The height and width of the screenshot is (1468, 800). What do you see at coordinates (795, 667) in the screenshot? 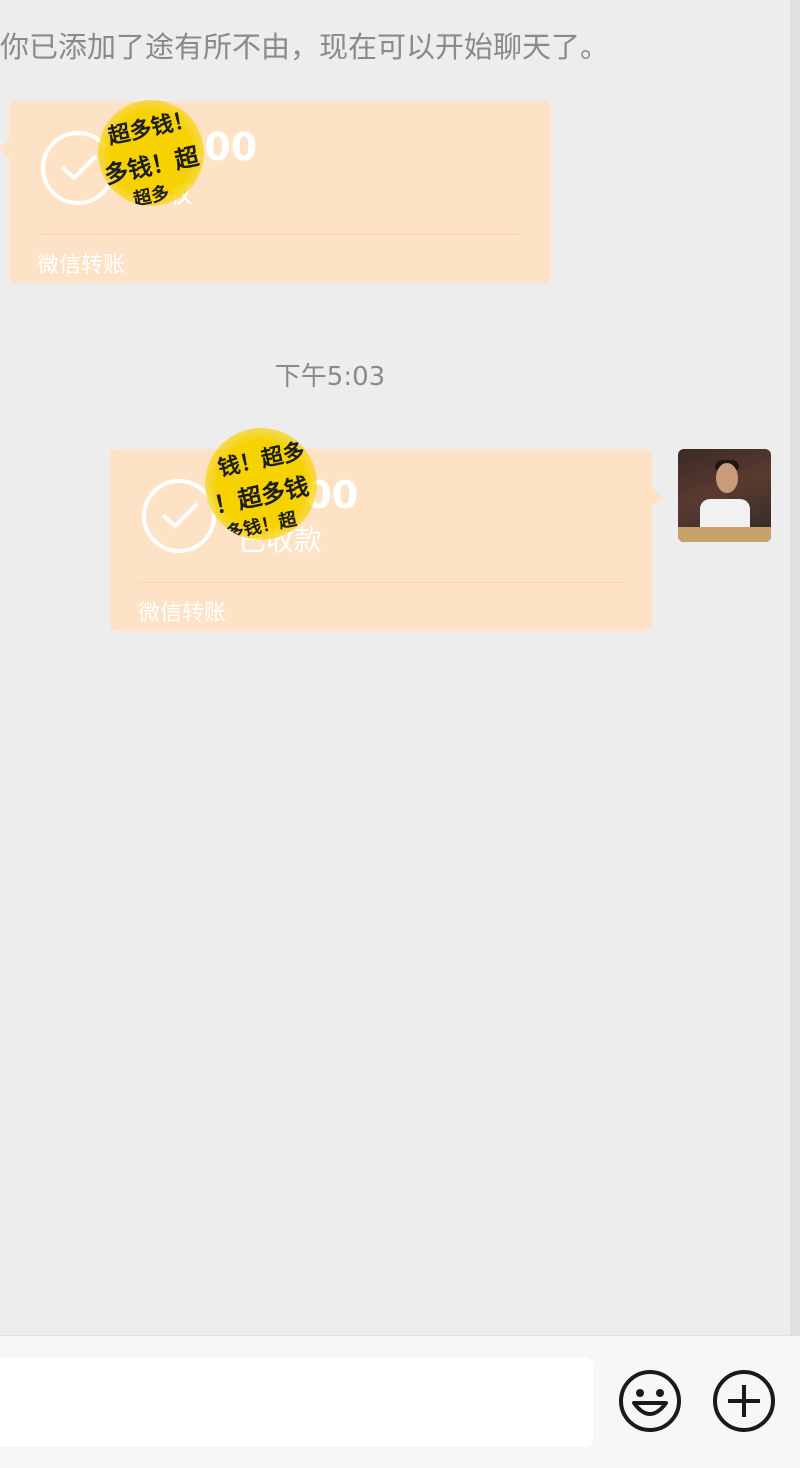
I see `right-edge` at bounding box center [795, 667].